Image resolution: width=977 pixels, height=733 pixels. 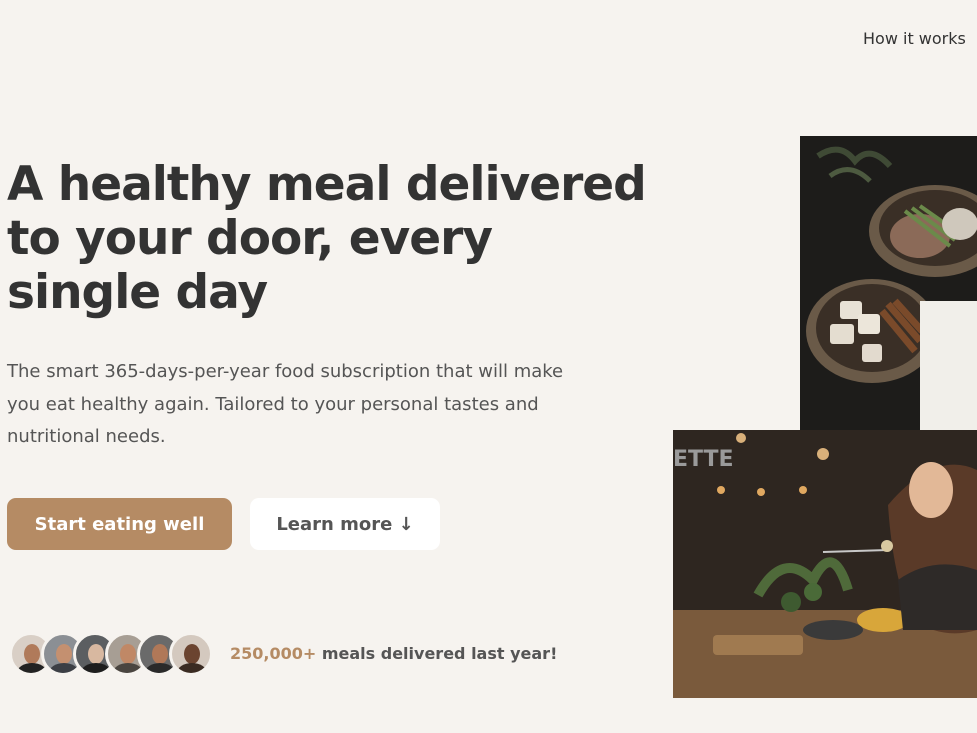 I want to click on learn-more-button: Learn more ↓, so click(x=345, y=524).